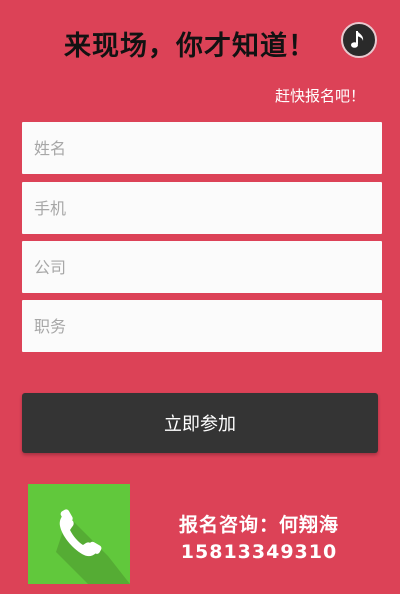  Describe the element at coordinates (200, 423) in the screenshot. I see `join-button: 立即参加` at that location.